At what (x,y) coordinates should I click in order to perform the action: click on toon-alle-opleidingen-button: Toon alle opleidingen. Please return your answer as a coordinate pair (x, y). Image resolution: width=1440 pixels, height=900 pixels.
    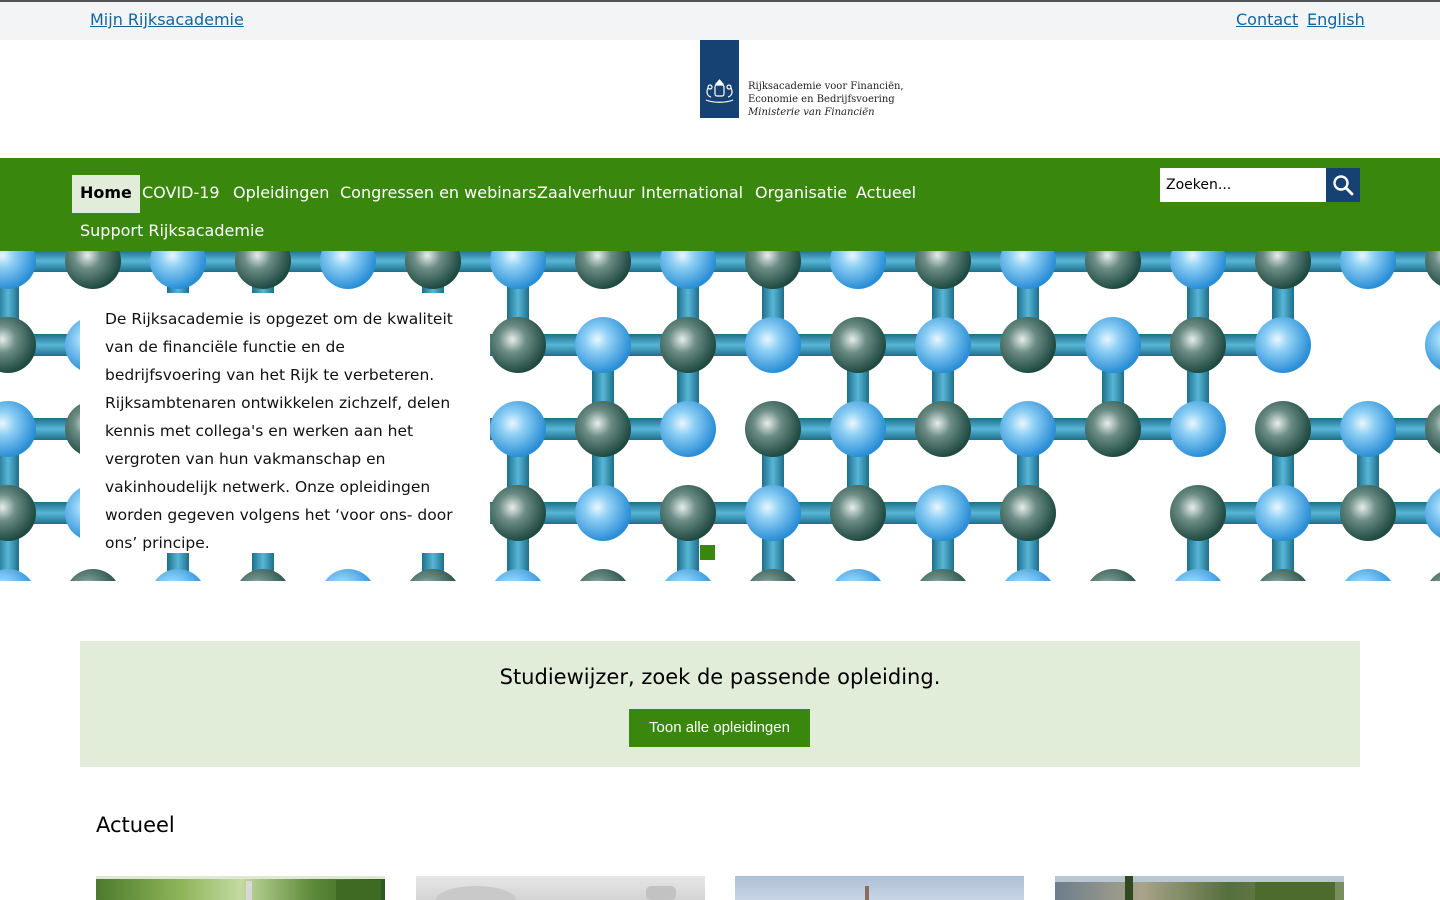
    Looking at the image, I should click on (719, 728).